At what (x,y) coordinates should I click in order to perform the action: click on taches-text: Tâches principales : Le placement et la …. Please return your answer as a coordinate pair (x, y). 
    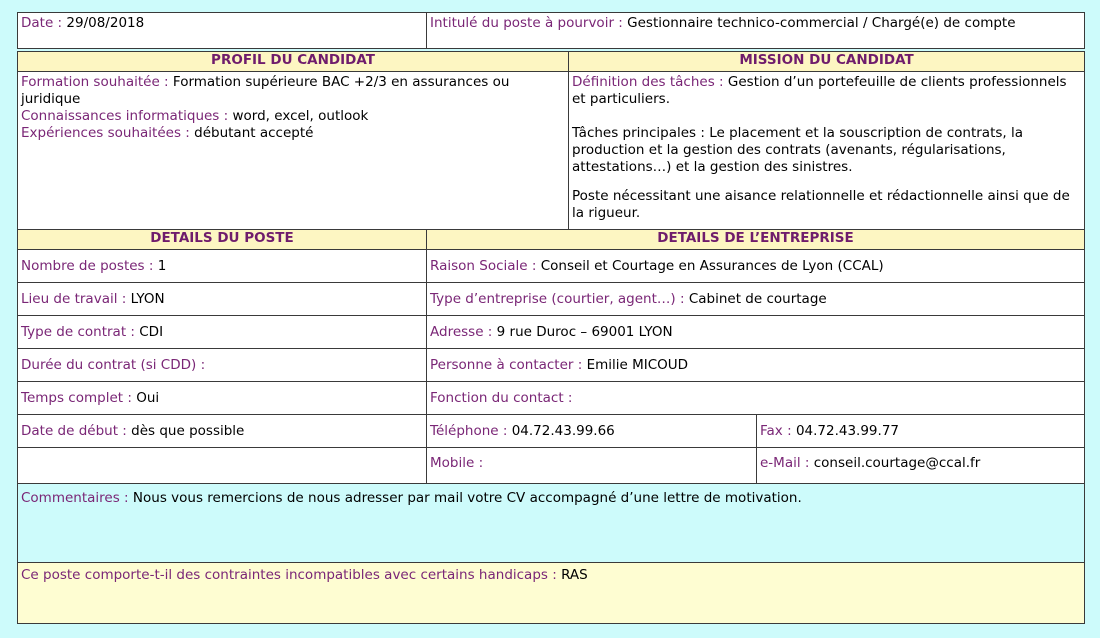
    Looking at the image, I should click on (797, 150).